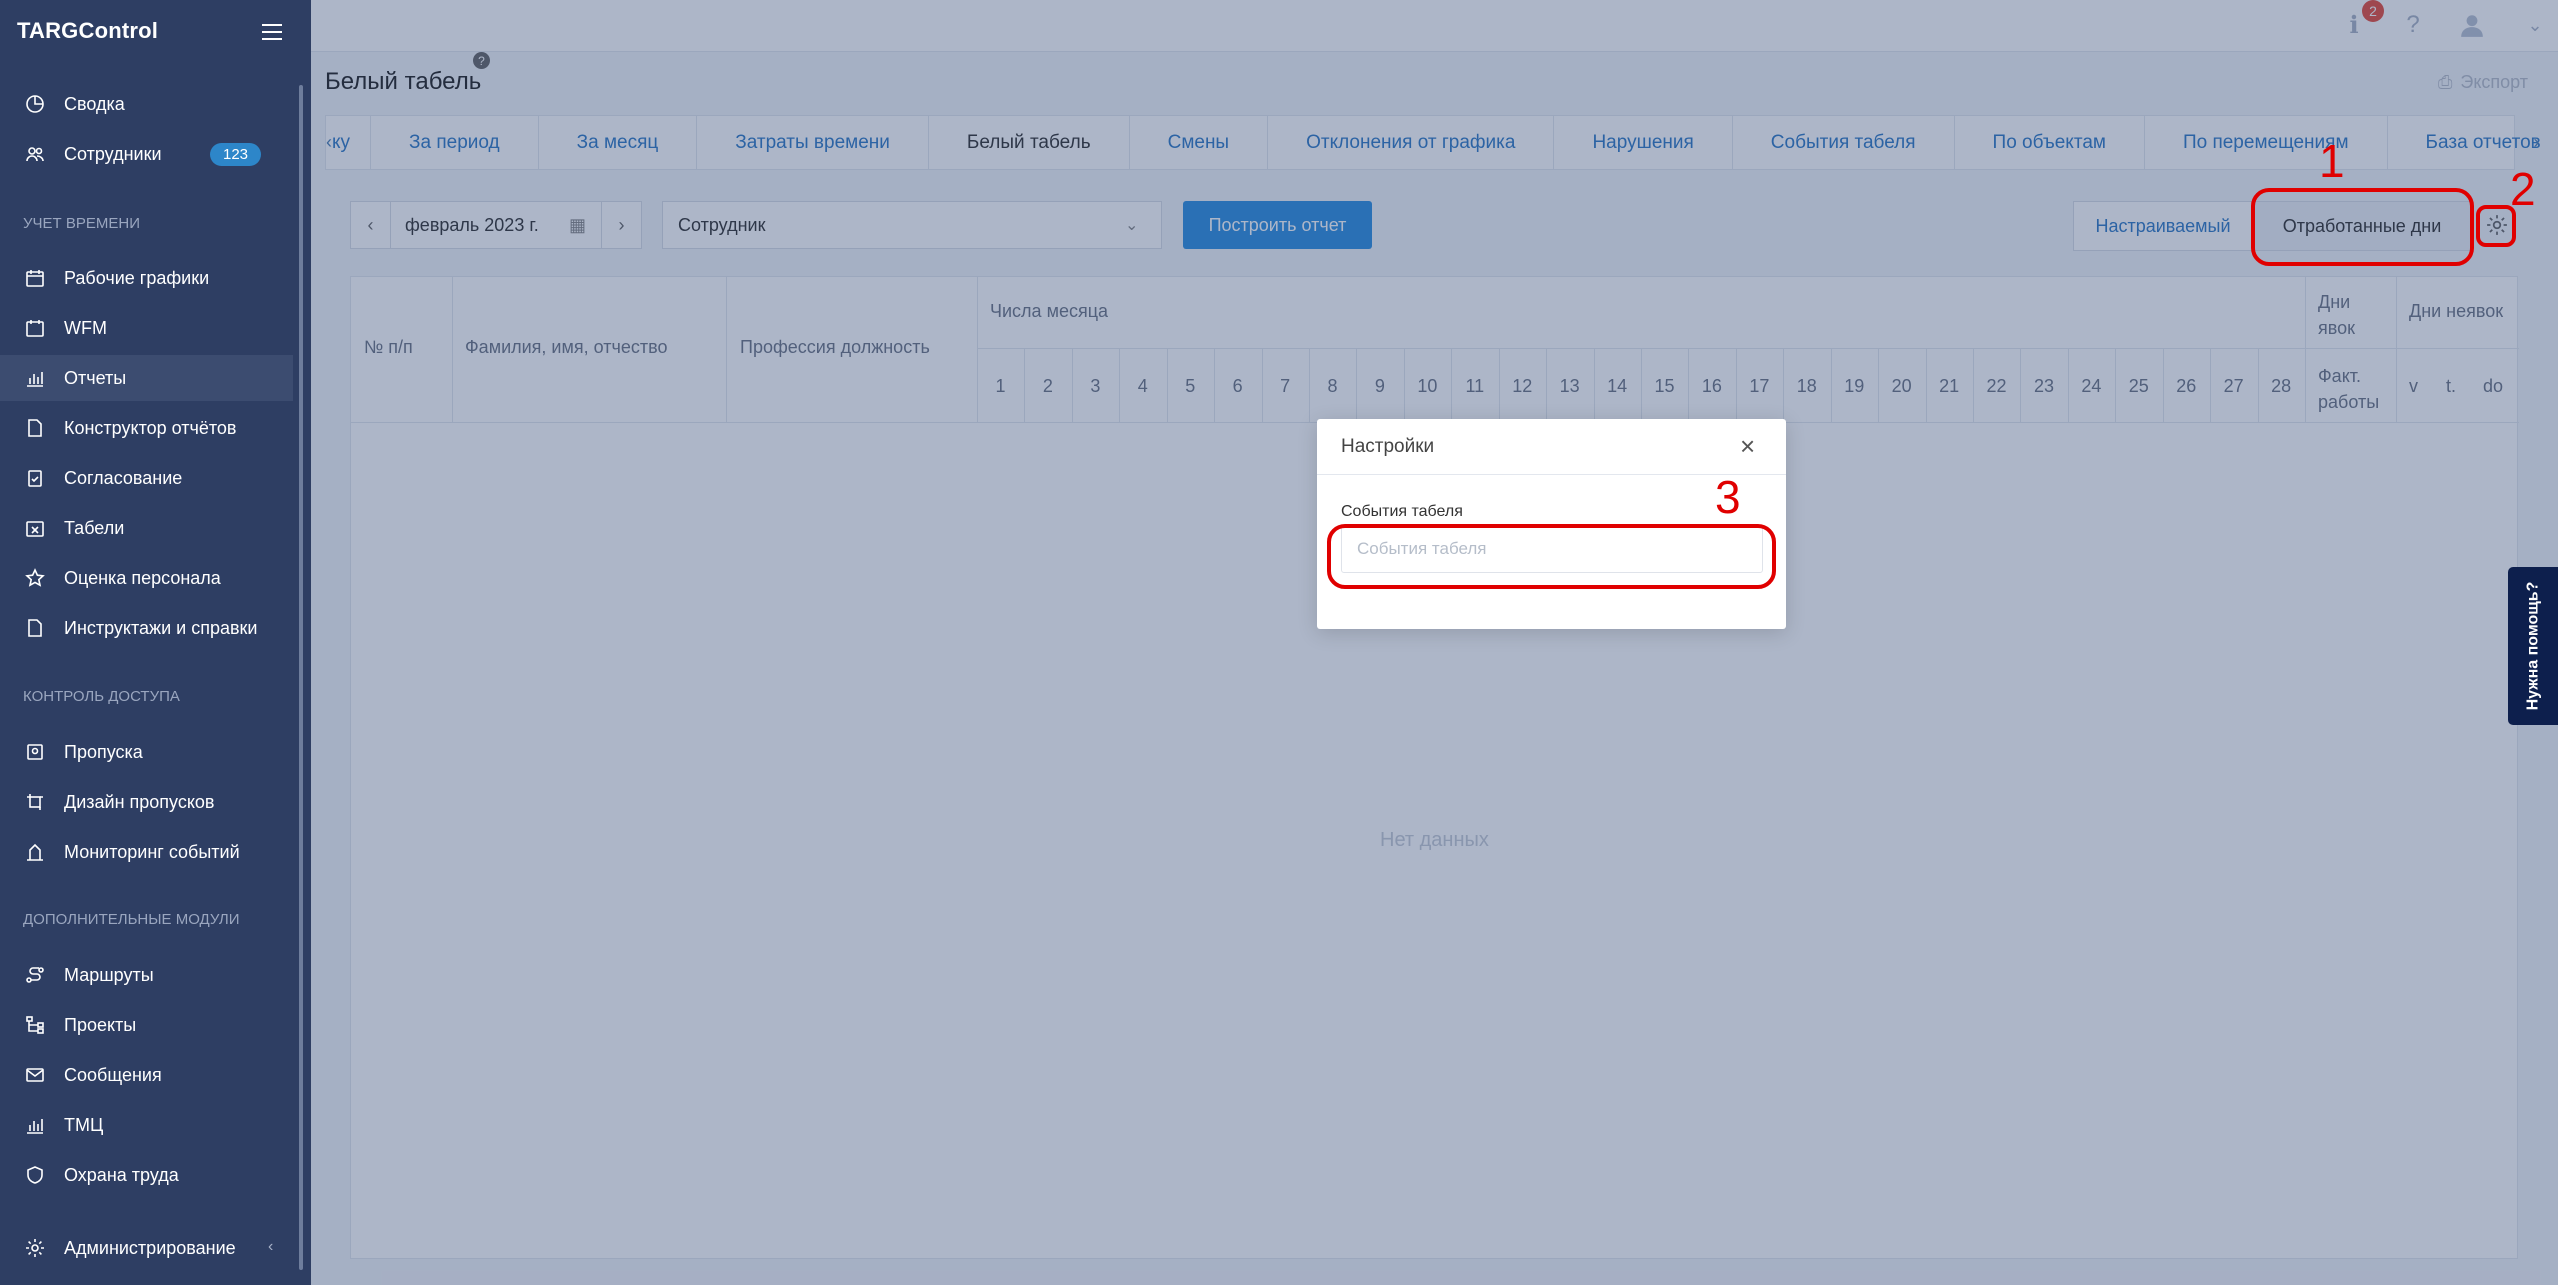  Describe the element at coordinates (1728, 497) in the screenshot. I see `annotation-number-3: 3` at that location.